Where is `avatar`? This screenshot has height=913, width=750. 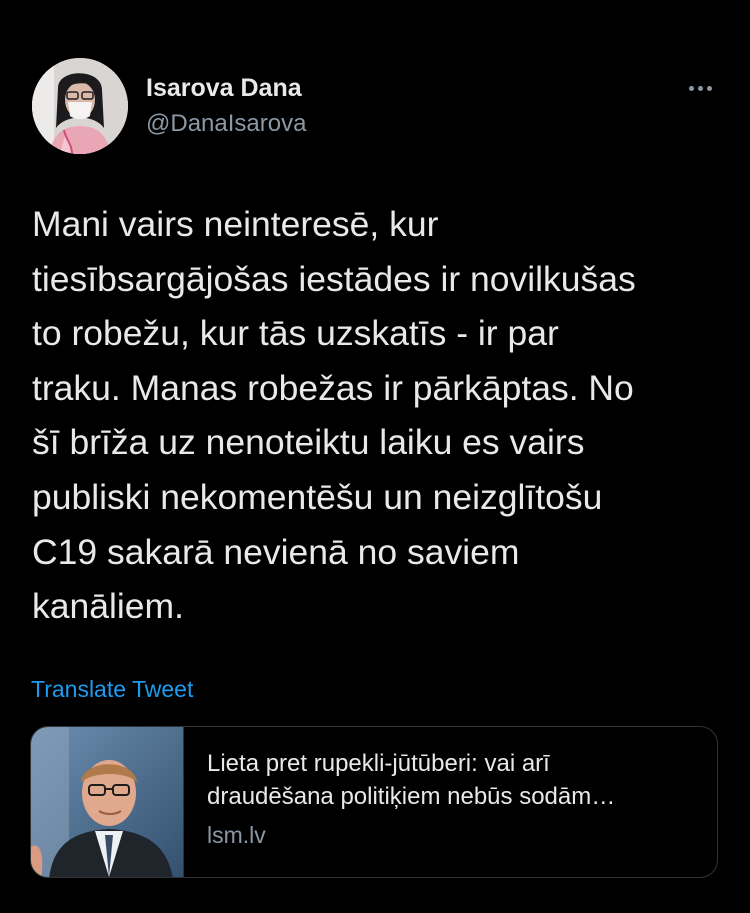
avatar is located at coordinates (80, 106).